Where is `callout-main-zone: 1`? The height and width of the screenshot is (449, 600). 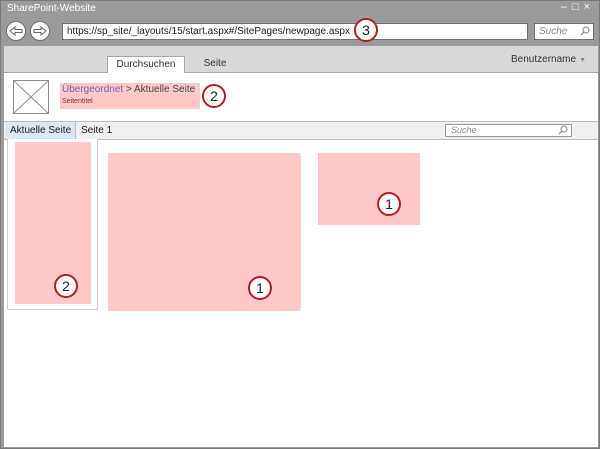
callout-main-zone: 1 is located at coordinates (260, 288).